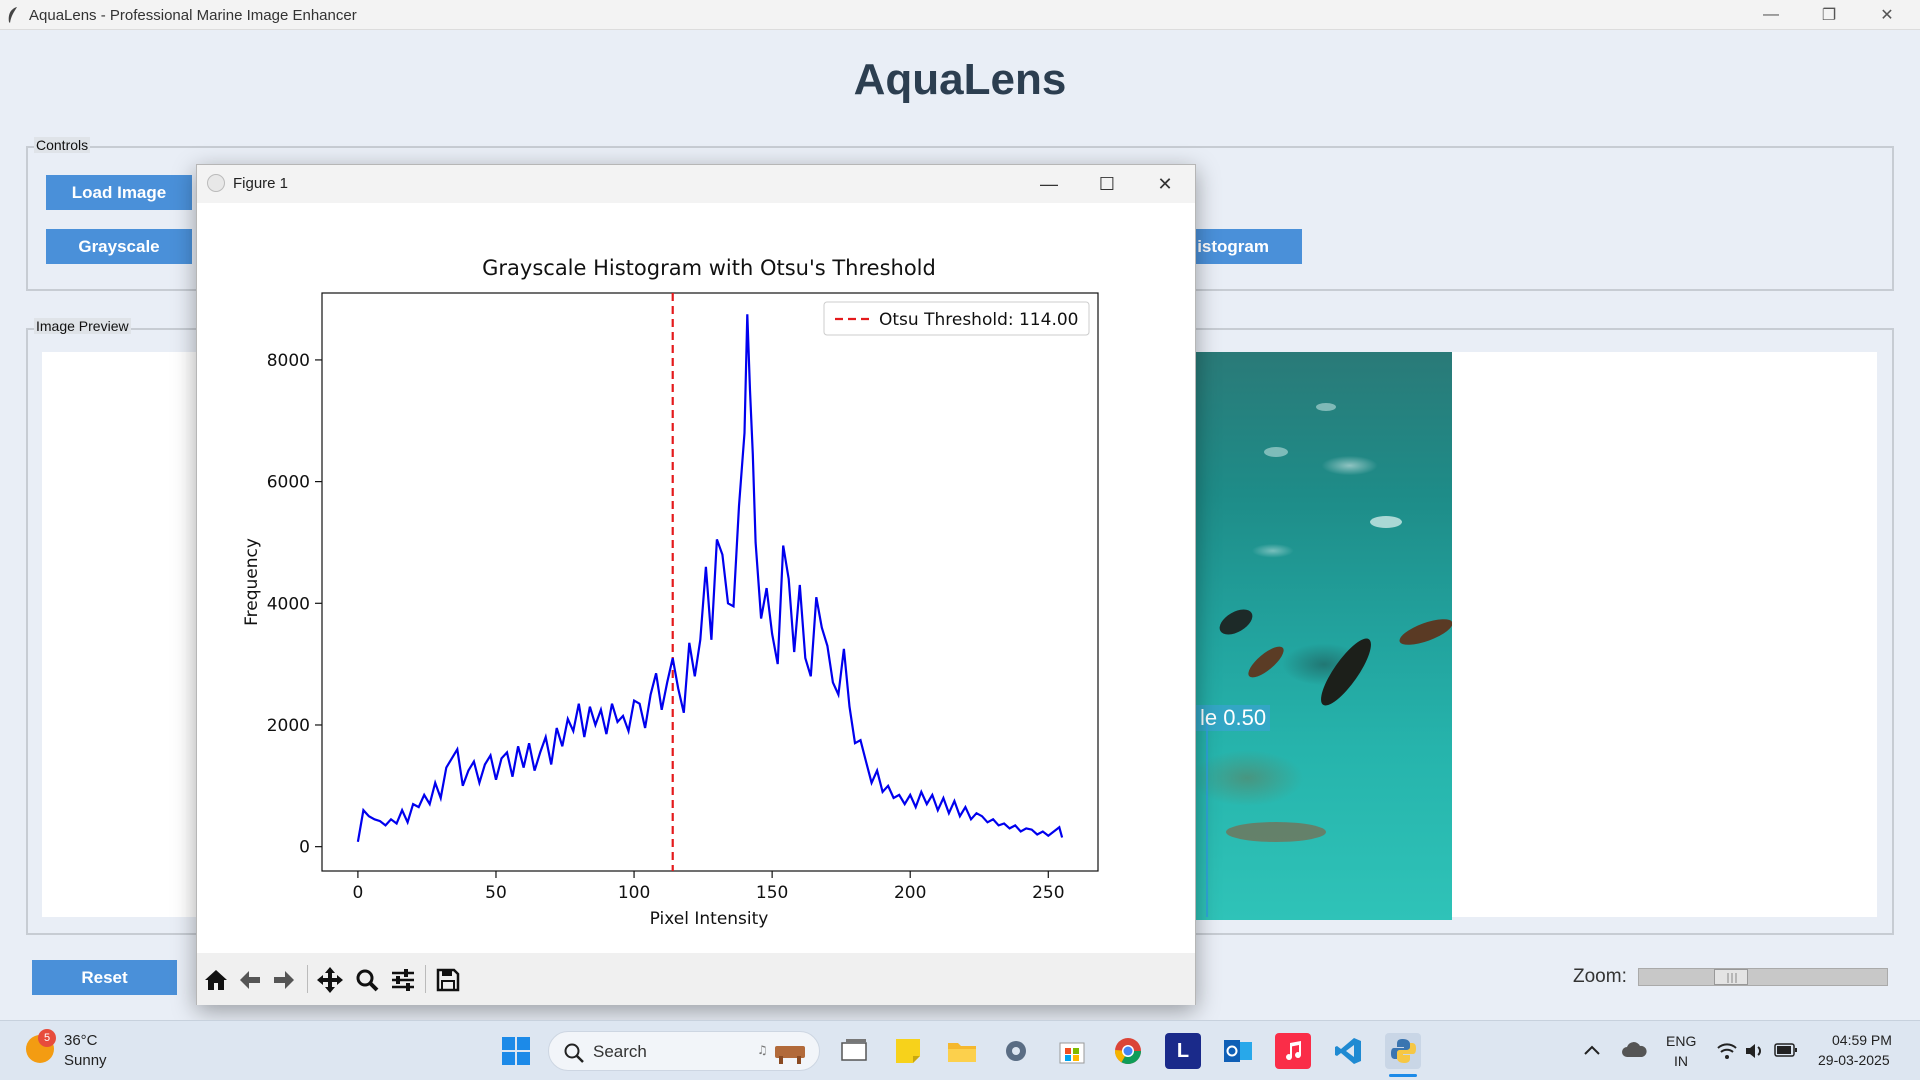 The height and width of the screenshot is (1080, 1920). What do you see at coordinates (1329, 660) in the screenshot?
I see `underwater-scene` at bounding box center [1329, 660].